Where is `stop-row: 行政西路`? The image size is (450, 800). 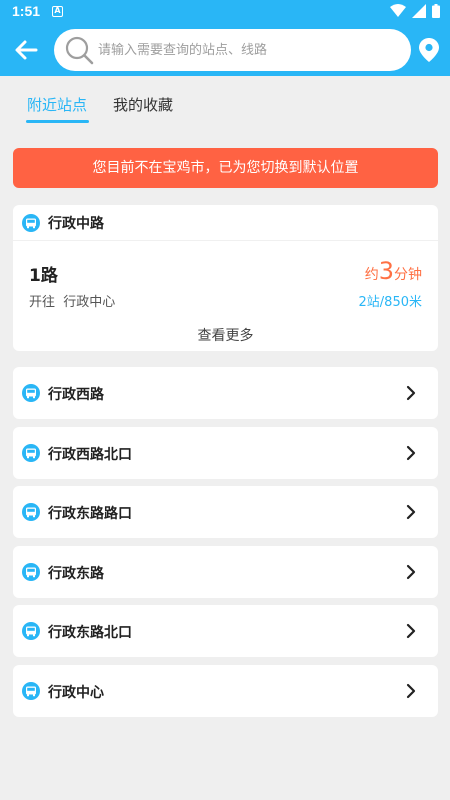 stop-row: 行政西路 is located at coordinates (225, 393).